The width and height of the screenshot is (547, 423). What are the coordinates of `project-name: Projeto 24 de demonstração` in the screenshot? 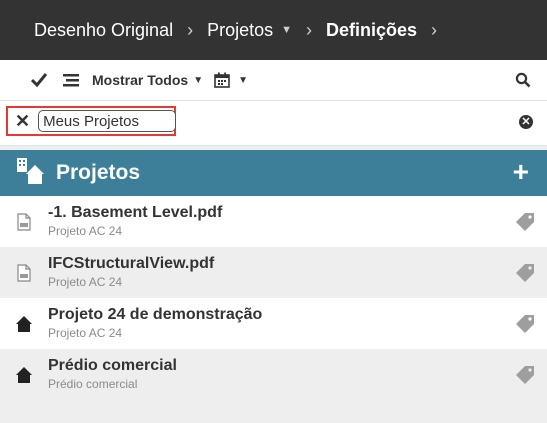 It's located at (155, 314).